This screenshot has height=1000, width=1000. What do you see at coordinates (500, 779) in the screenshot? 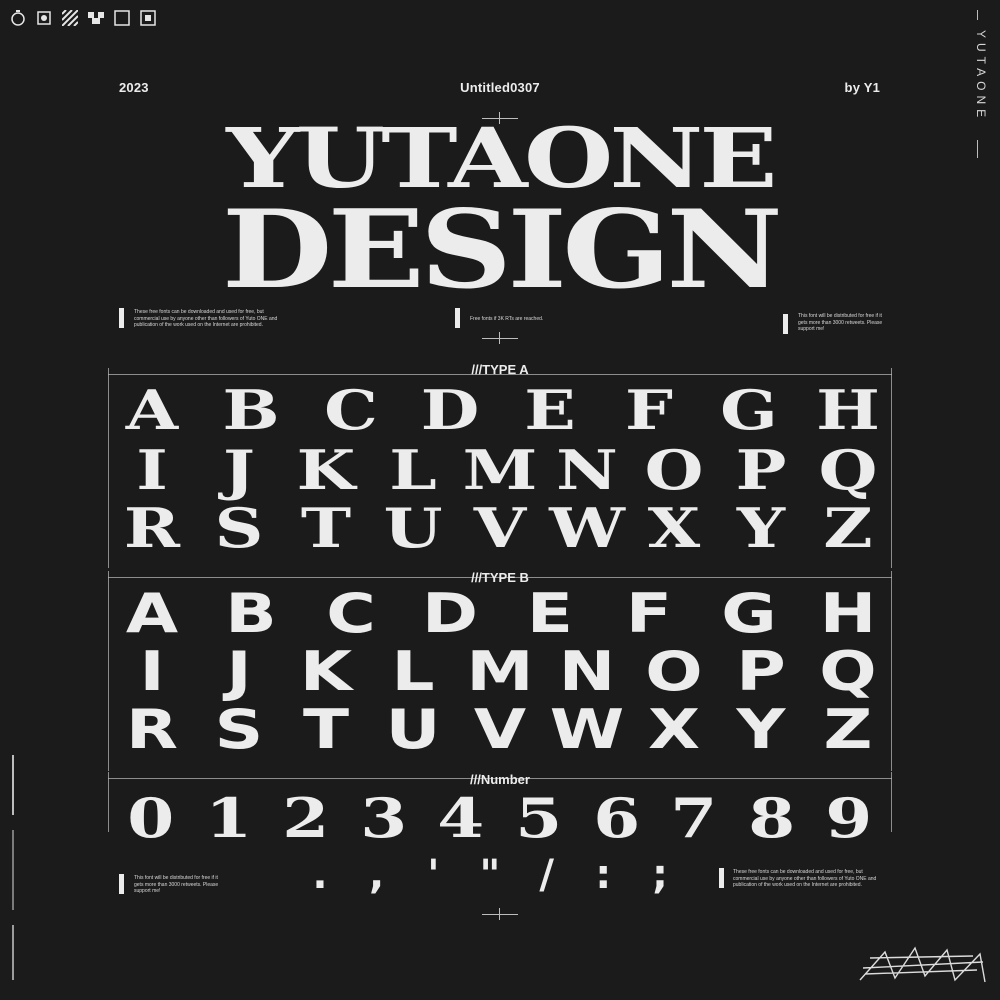
I see `section-number: ///Number` at bounding box center [500, 779].